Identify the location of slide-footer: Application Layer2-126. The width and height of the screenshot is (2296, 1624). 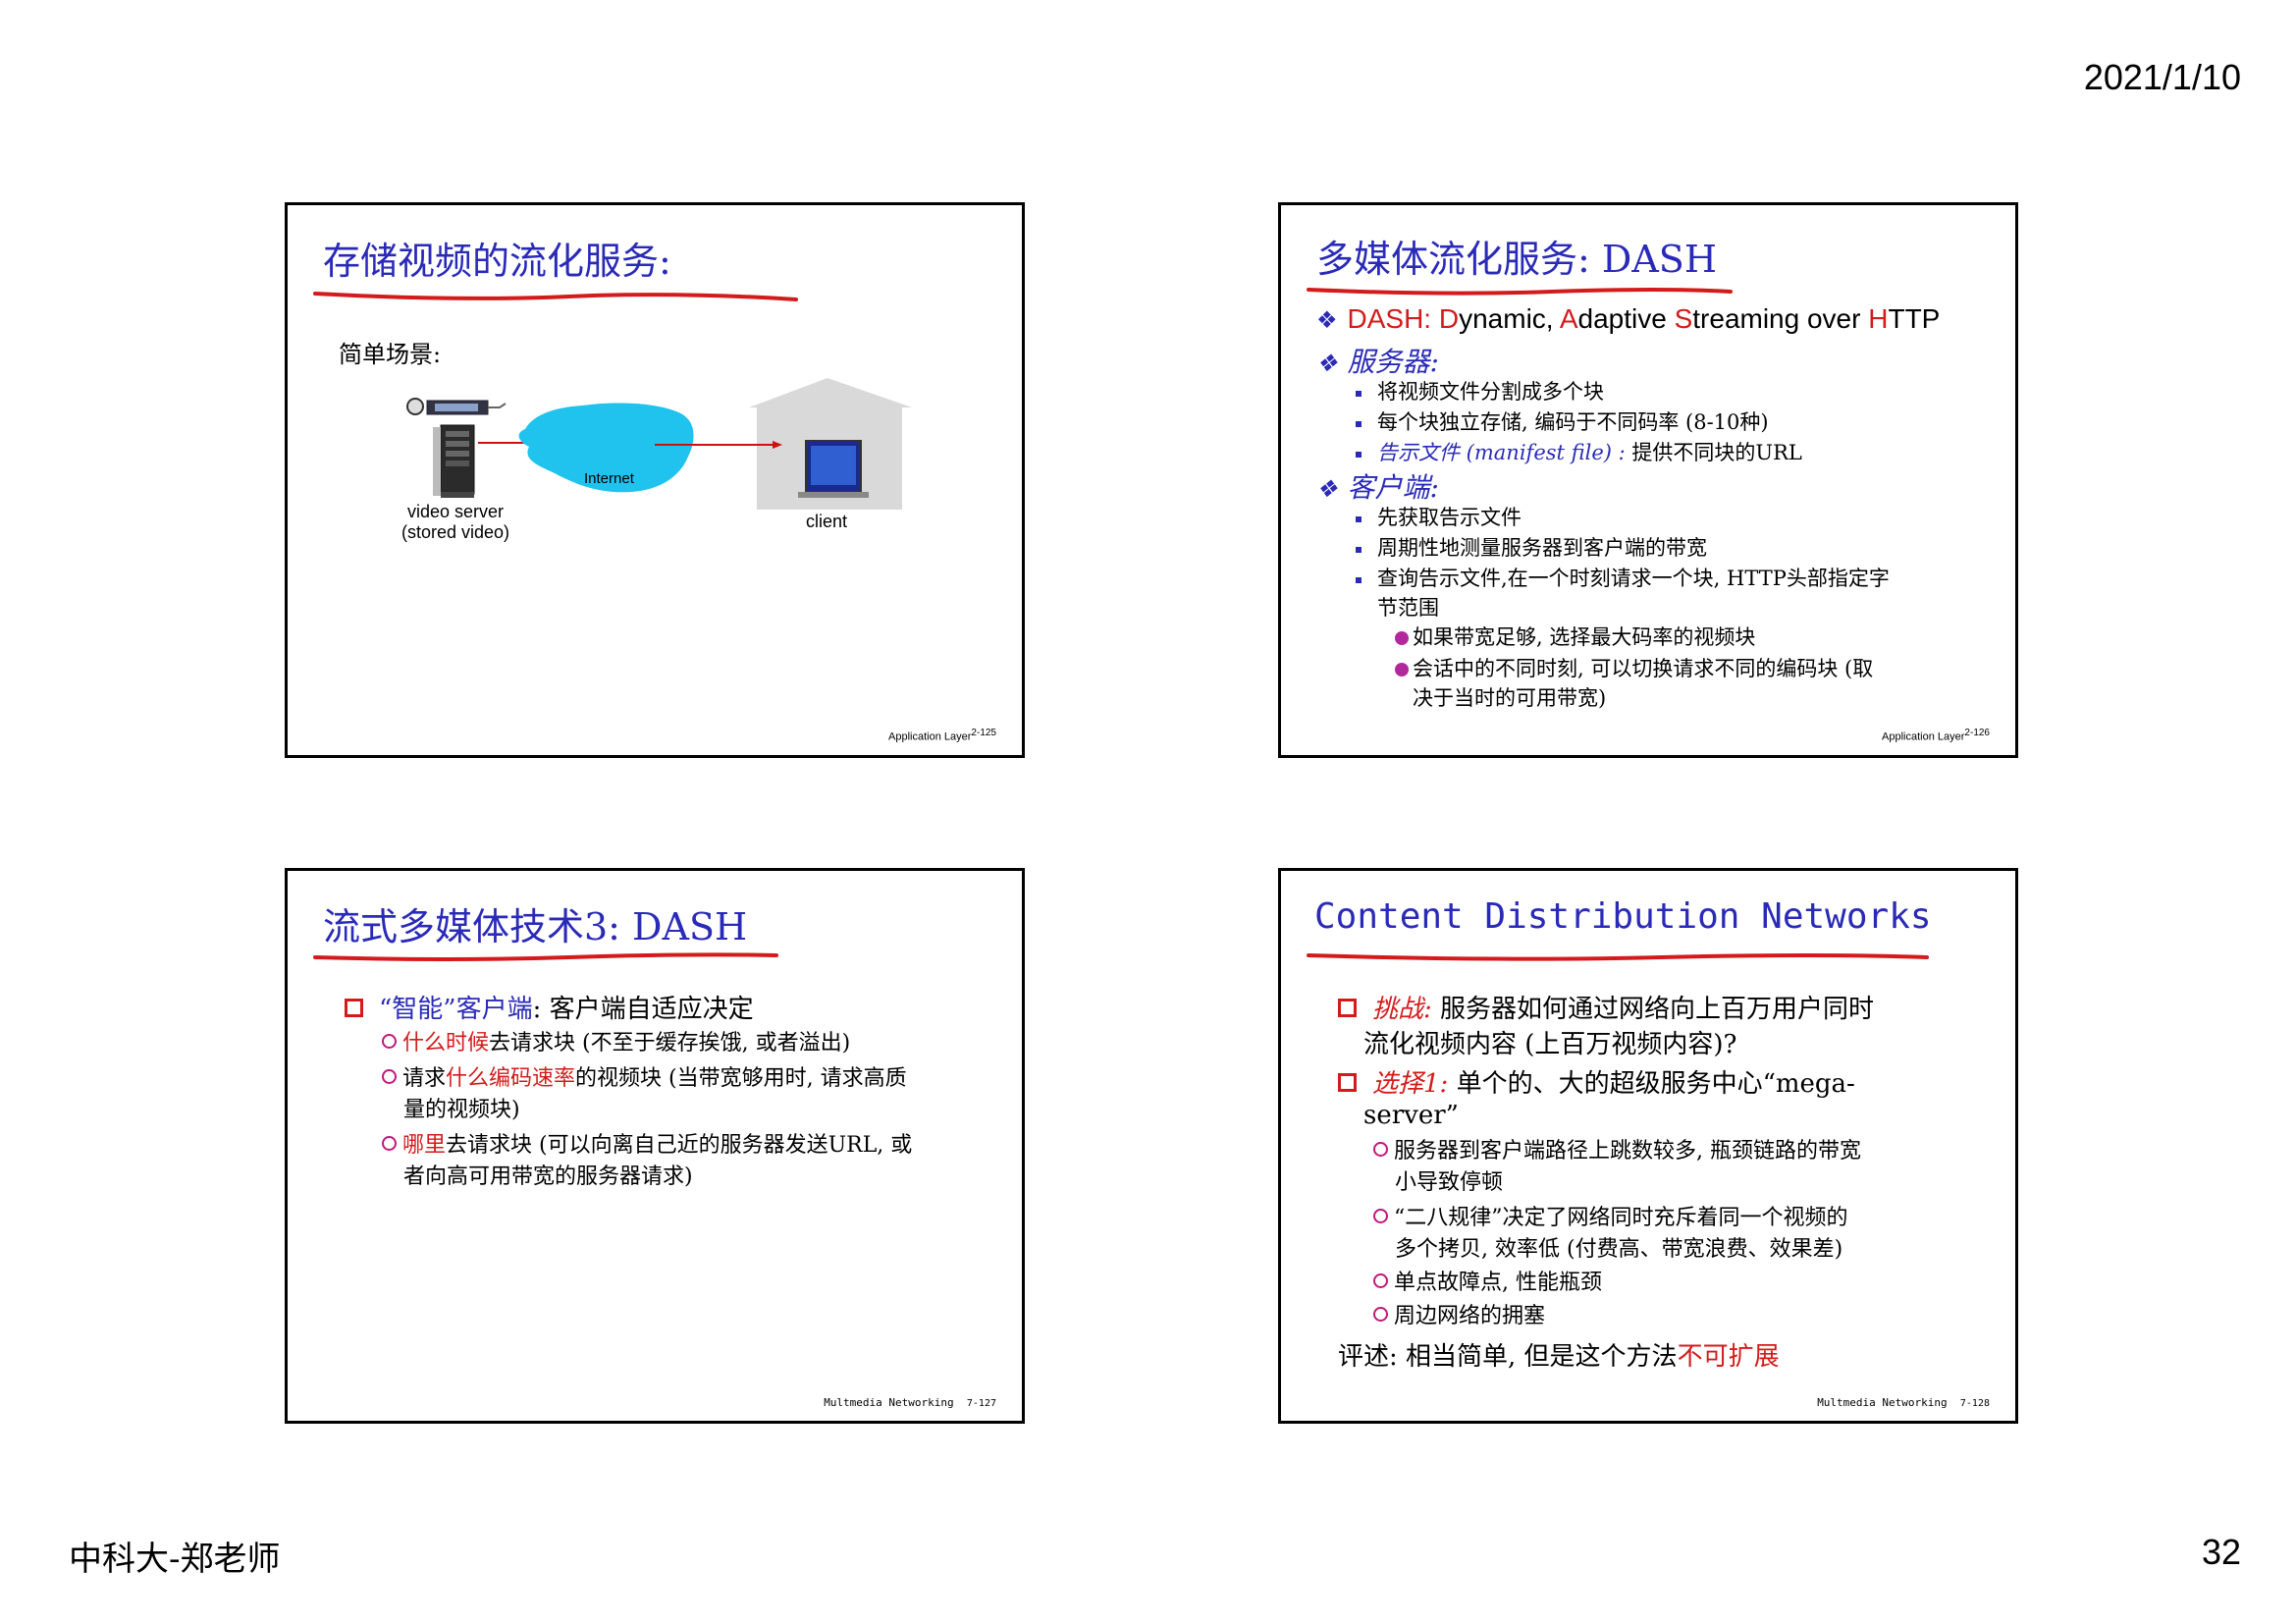
(1936, 735).